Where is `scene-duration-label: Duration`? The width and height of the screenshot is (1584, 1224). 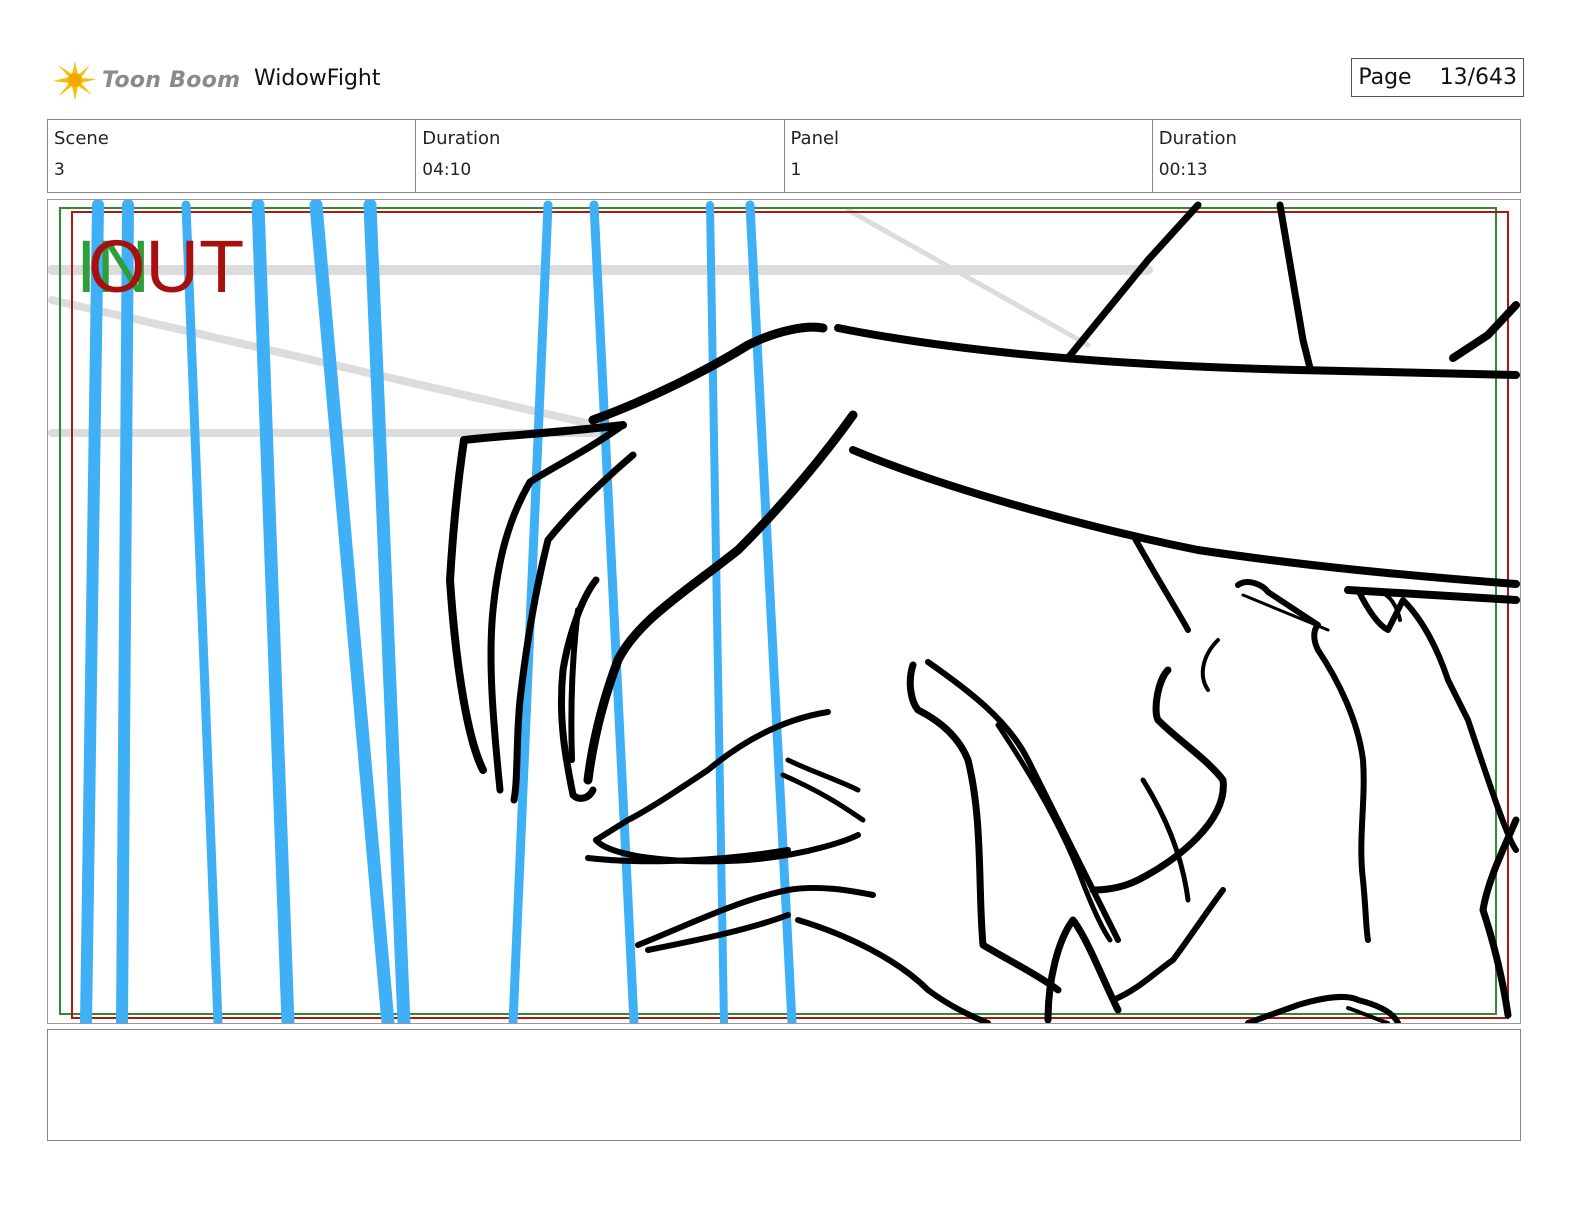 scene-duration-label: Duration is located at coordinates (461, 138).